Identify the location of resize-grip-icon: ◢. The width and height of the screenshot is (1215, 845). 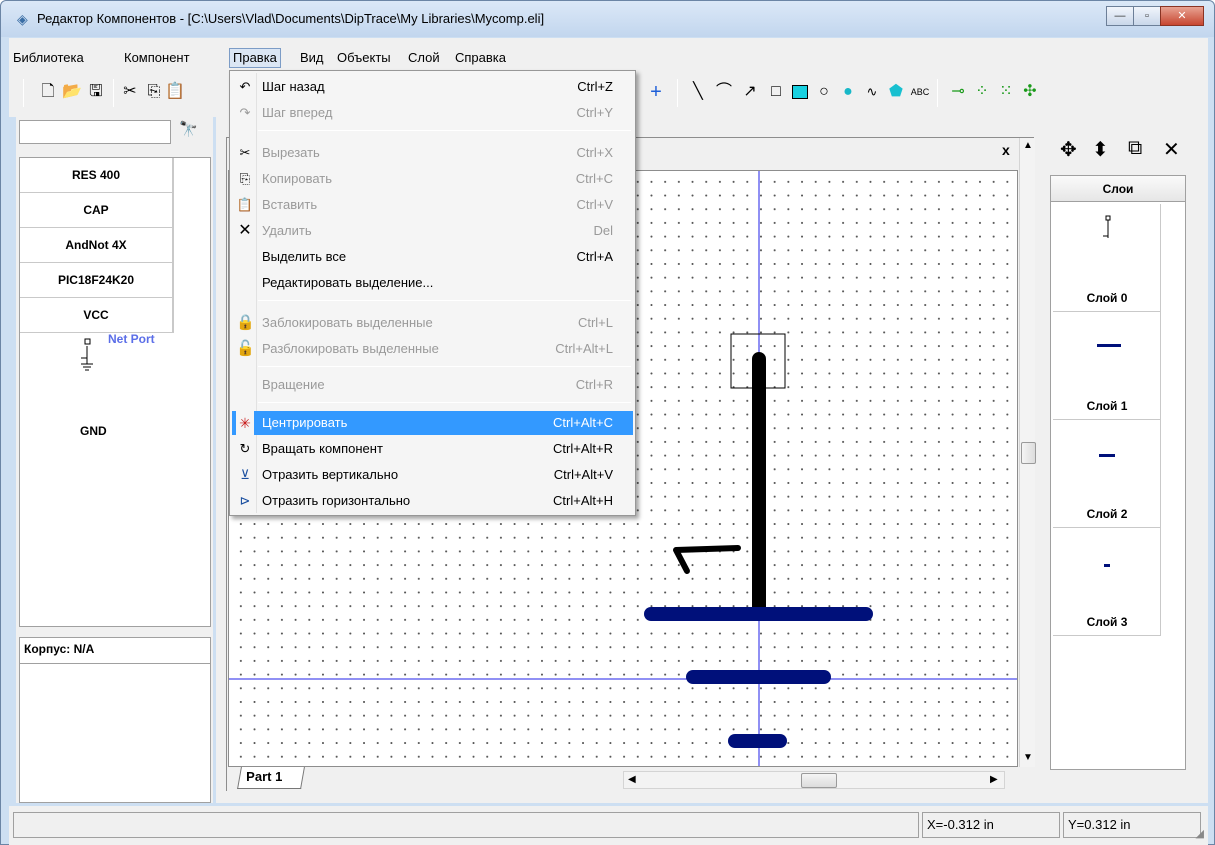
(1200, 833).